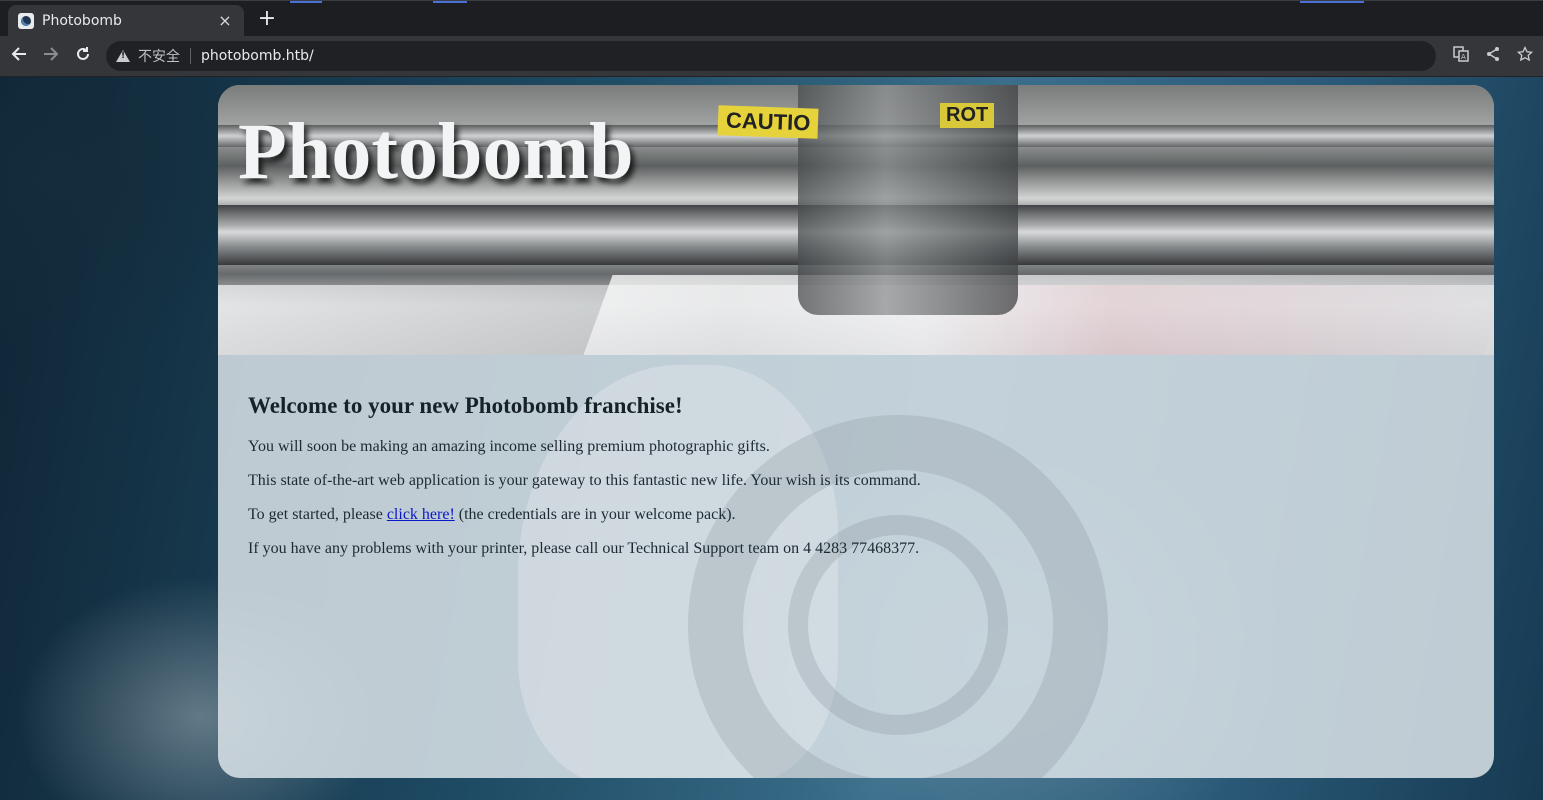 This screenshot has height=800, width=1543. I want to click on warning-icon, so click(123, 56).